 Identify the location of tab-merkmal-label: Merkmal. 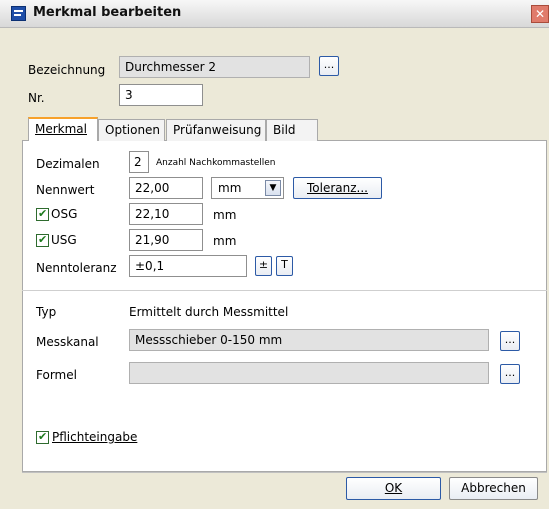
(61, 129).